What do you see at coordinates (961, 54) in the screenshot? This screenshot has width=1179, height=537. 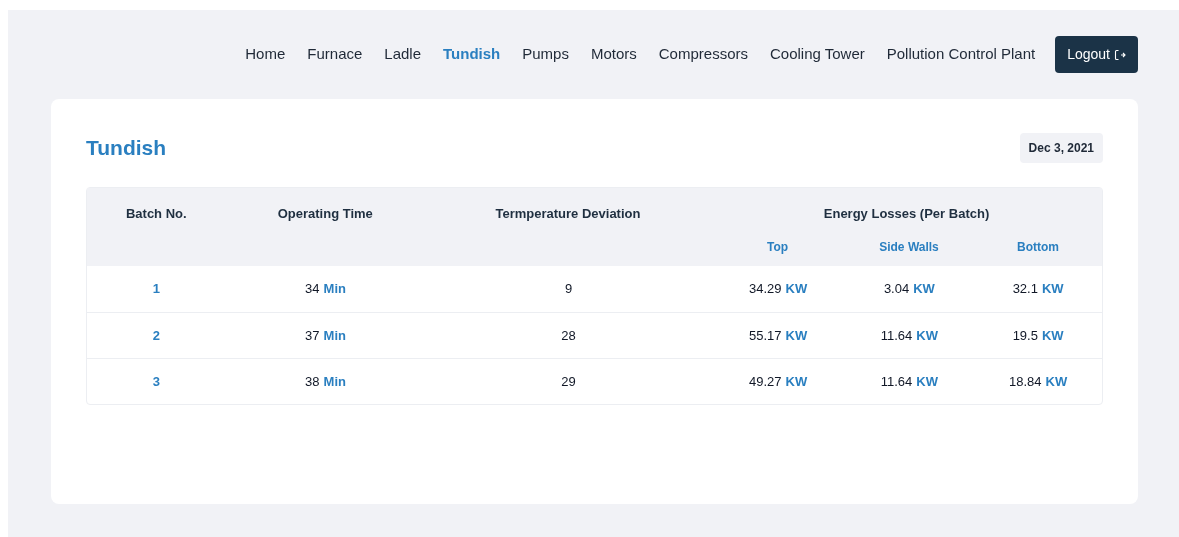 I see `nav-link: Pollution Control Plant` at bounding box center [961, 54].